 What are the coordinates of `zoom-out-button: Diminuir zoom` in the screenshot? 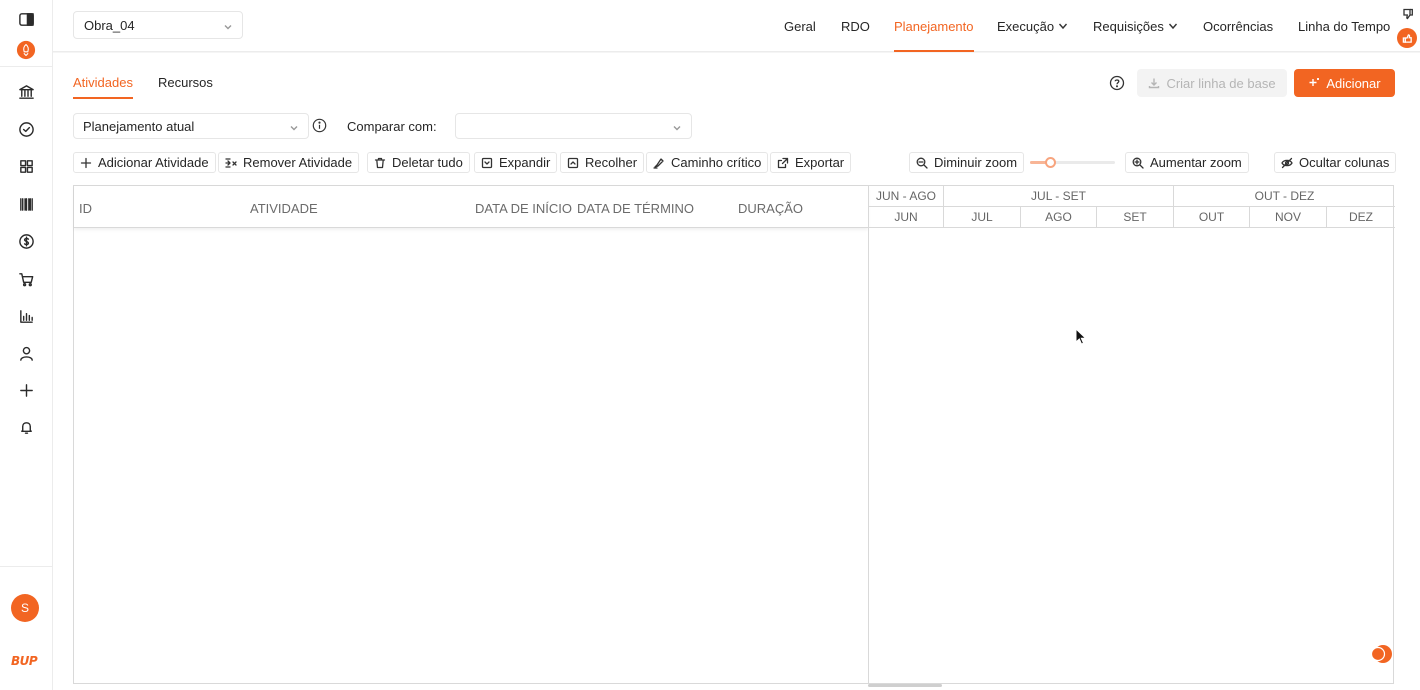 It's located at (967, 162).